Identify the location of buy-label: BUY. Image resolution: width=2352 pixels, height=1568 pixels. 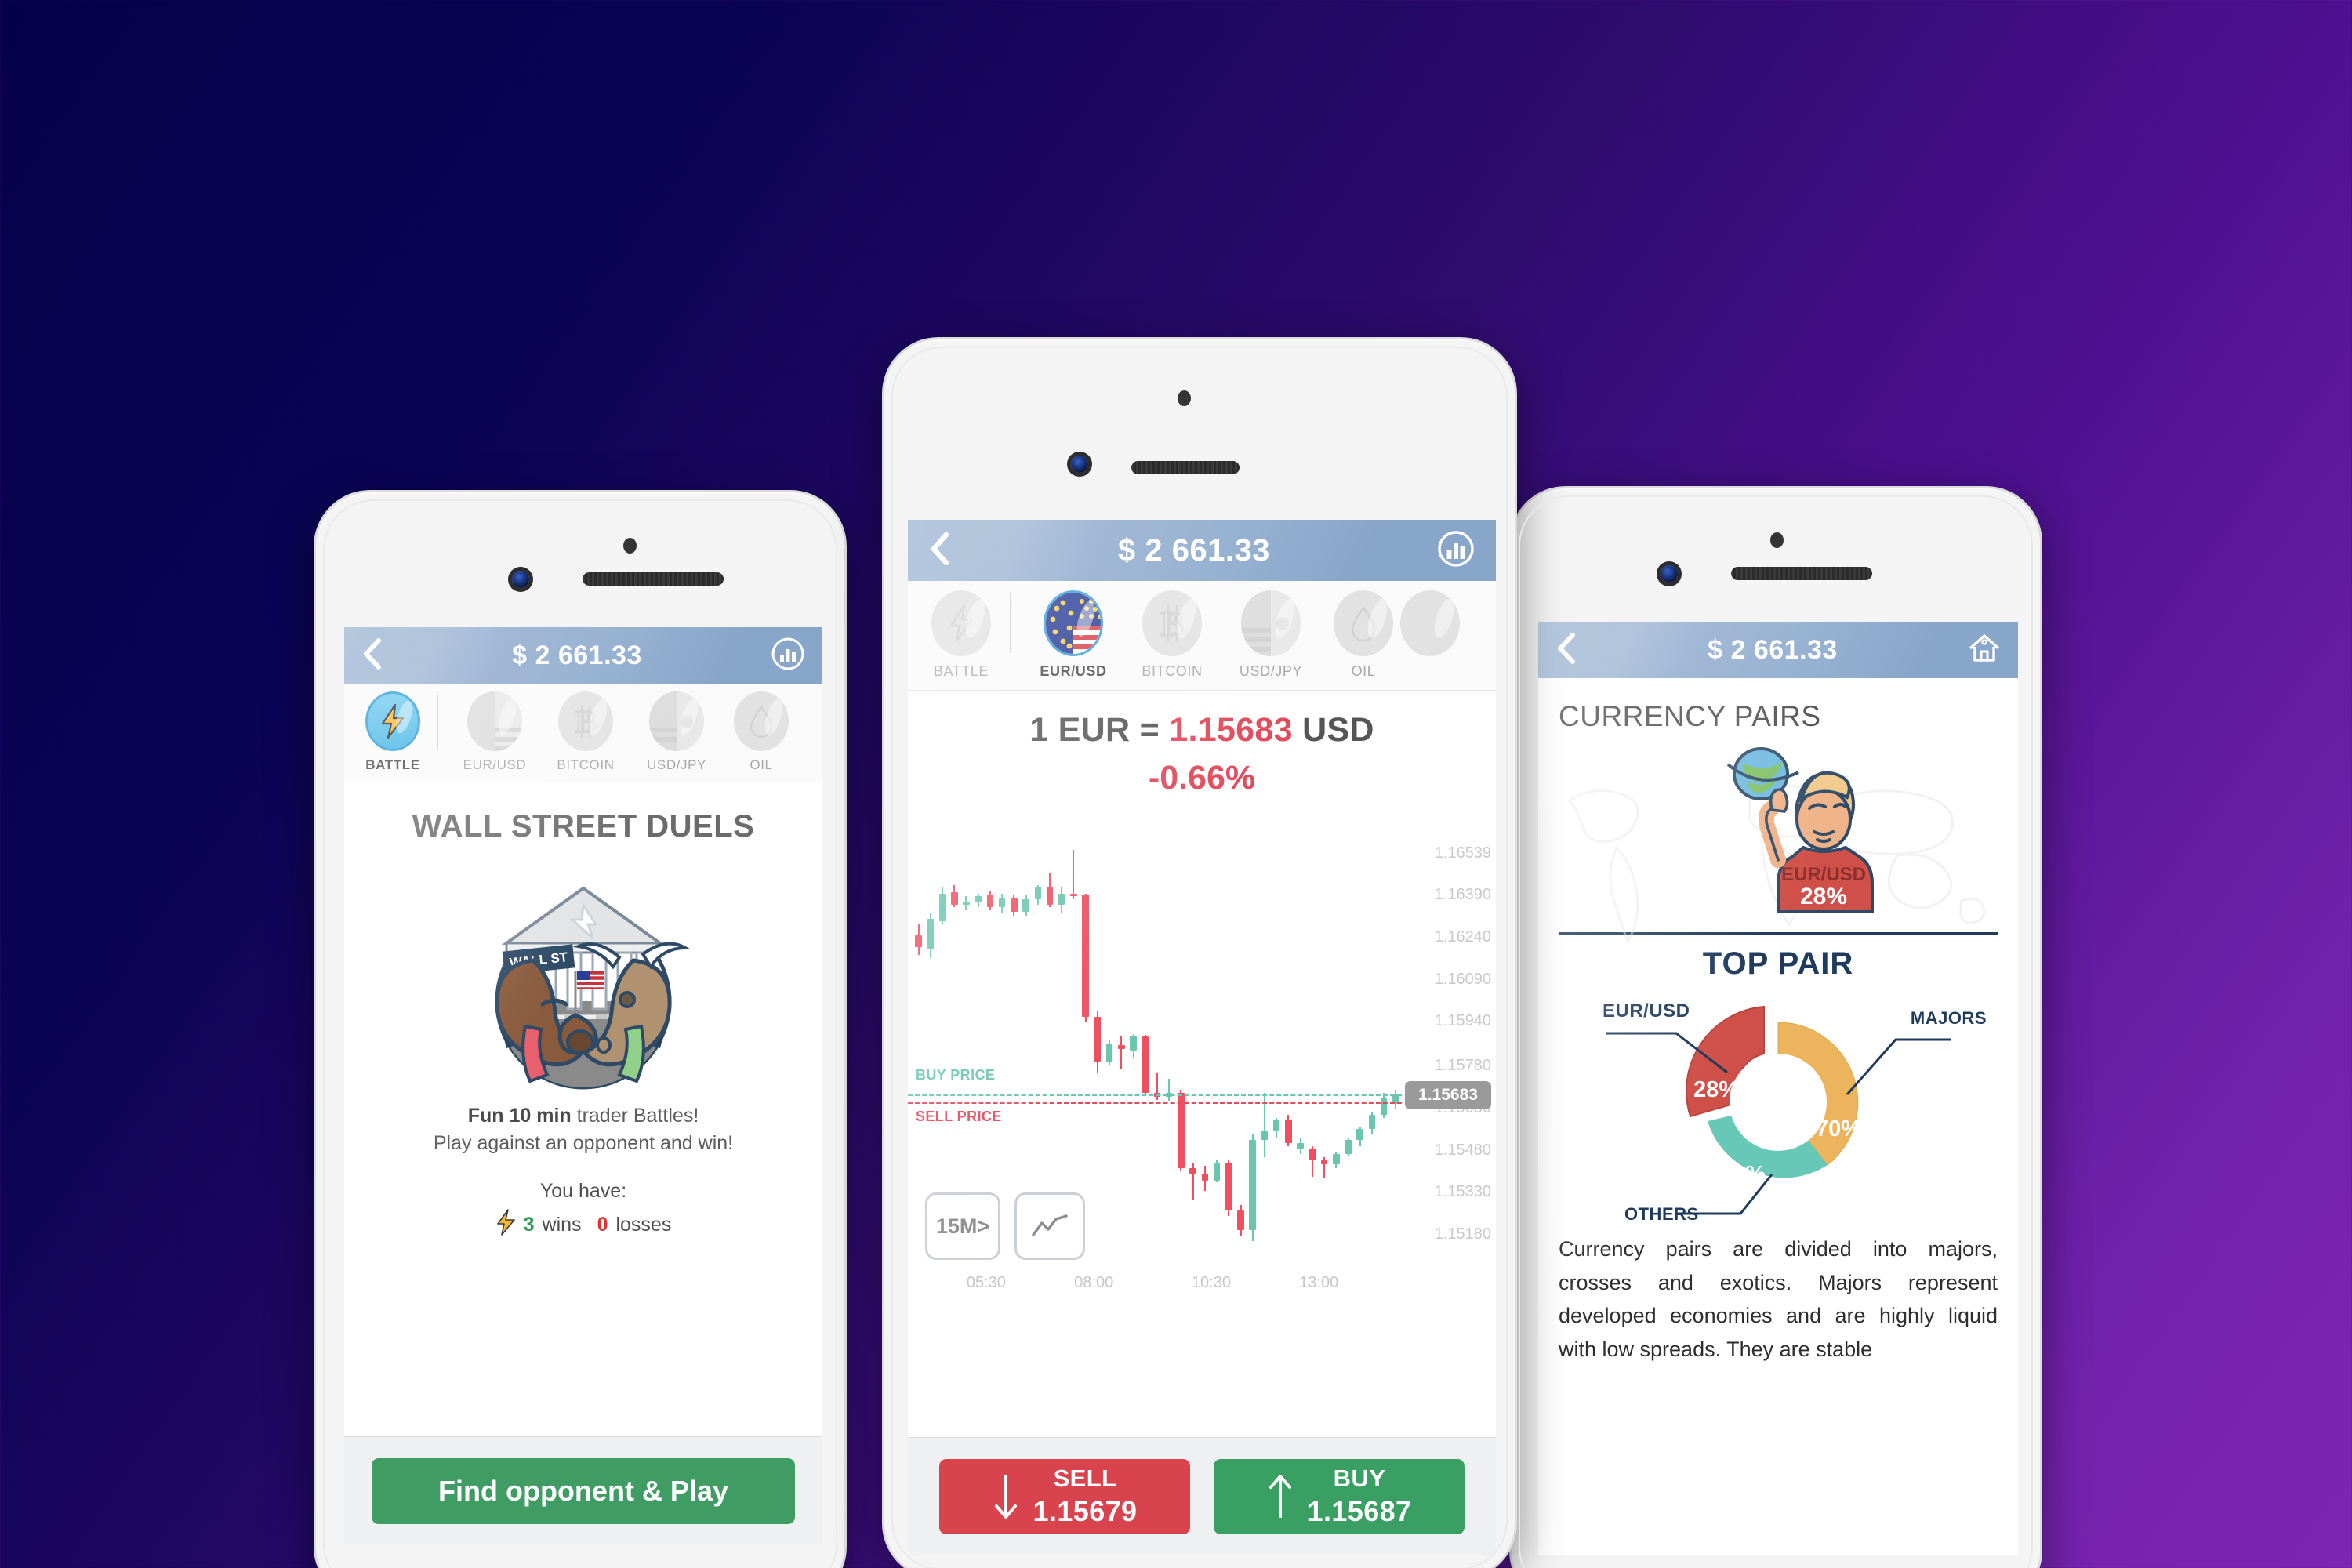
(1359, 1478).